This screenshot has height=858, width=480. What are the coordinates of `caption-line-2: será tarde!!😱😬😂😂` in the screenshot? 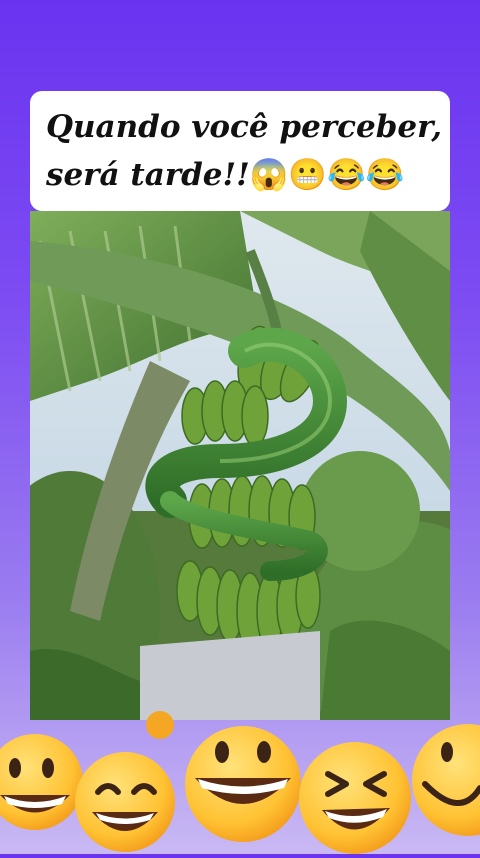 It's located at (241, 175).